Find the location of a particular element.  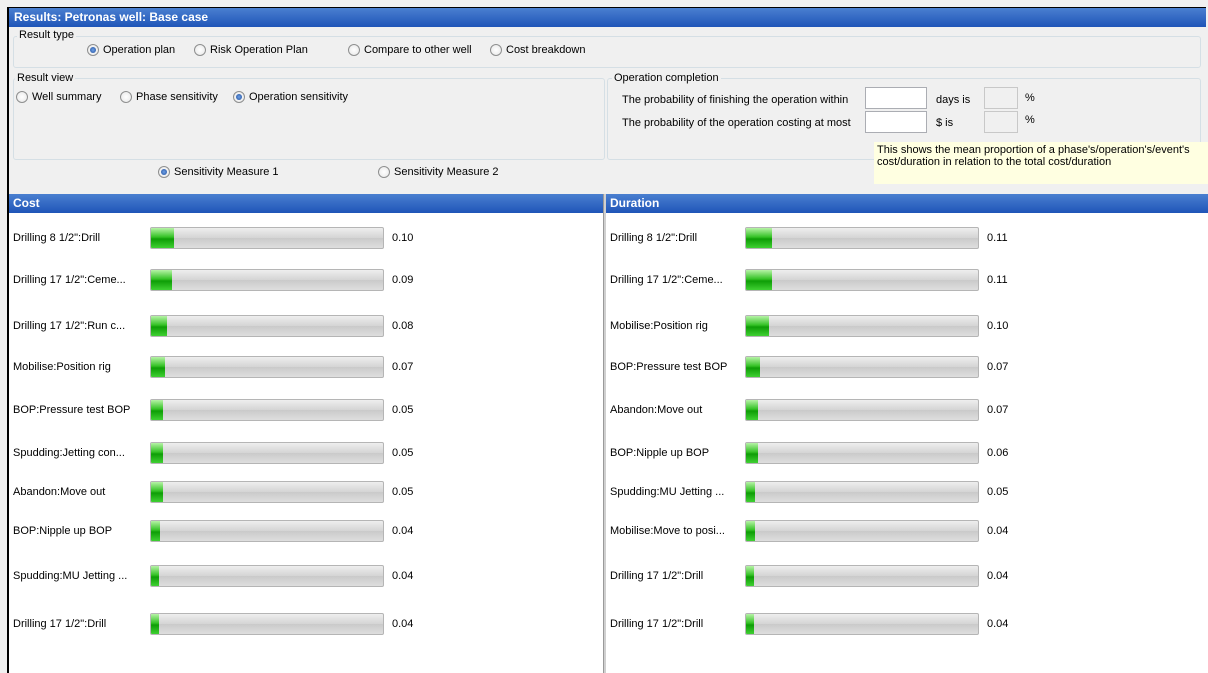

cost-row: Spudding:Jetting con... 0.05 is located at coordinates (306, 453).